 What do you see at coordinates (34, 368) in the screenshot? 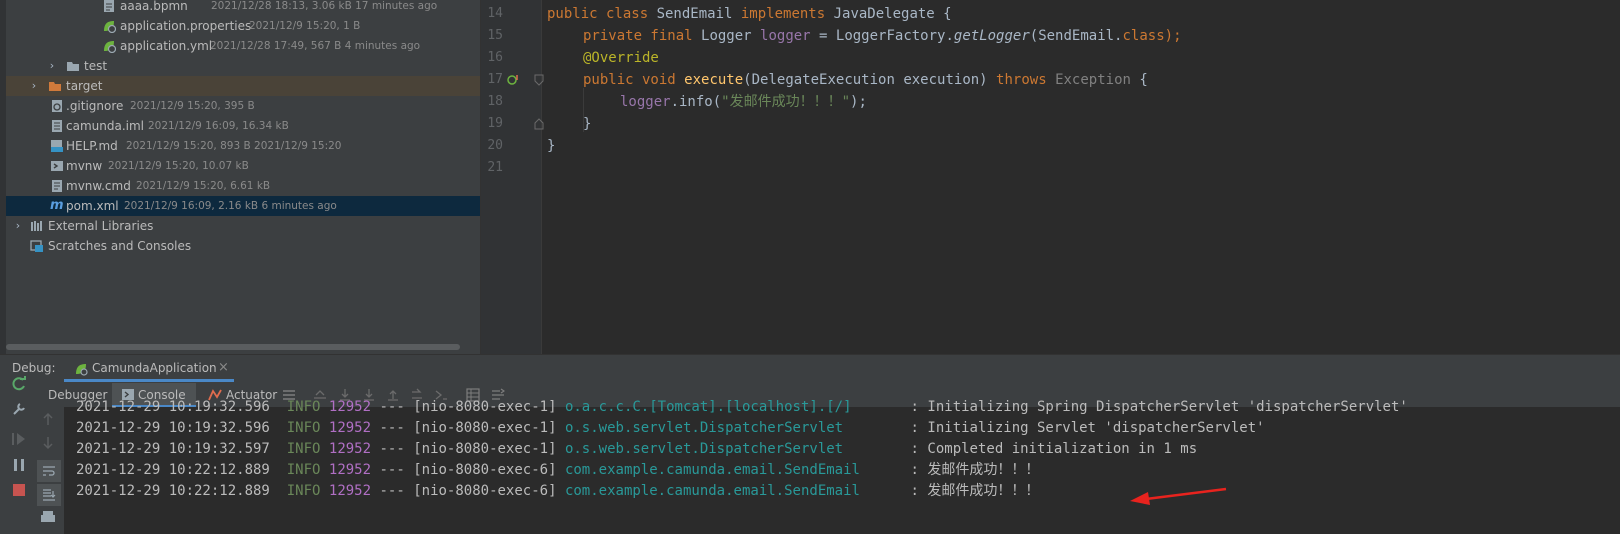
I see `debug-label: Debug:` at bounding box center [34, 368].